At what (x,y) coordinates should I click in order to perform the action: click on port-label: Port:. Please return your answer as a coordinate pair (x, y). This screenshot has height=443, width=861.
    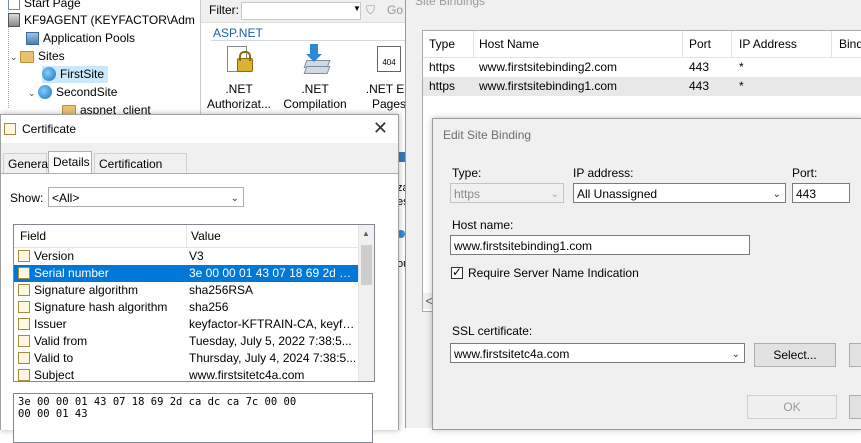
    Looking at the image, I should click on (805, 173).